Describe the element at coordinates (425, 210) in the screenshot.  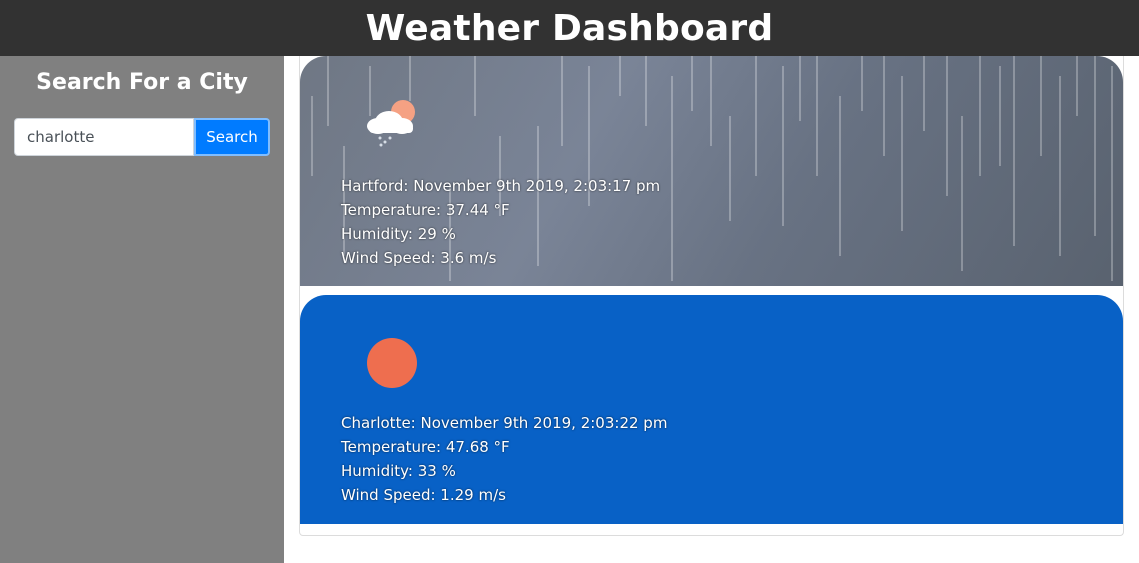
I see `temperature-value: Temperature: 37.44 °F` at that location.